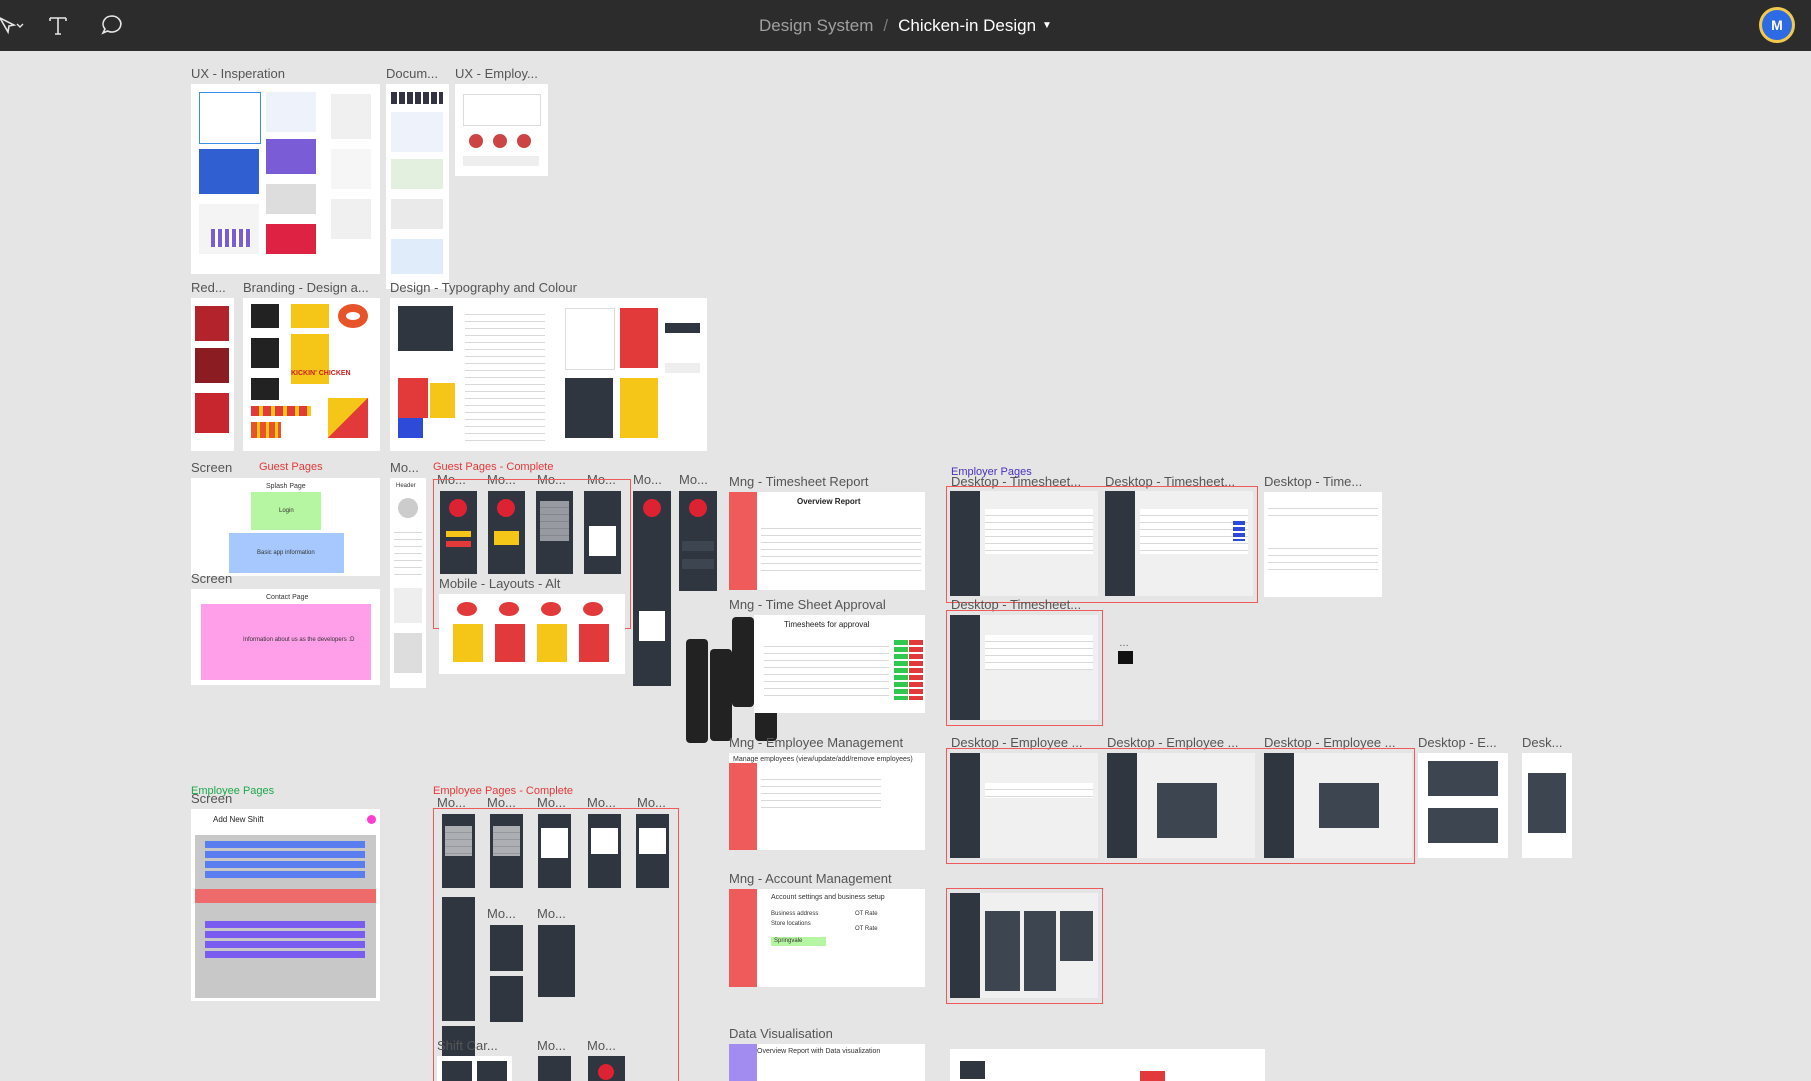 The height and width of the screenshot is (1081, 1811). I want to click on frame-shift-card, so click(474, 1068).